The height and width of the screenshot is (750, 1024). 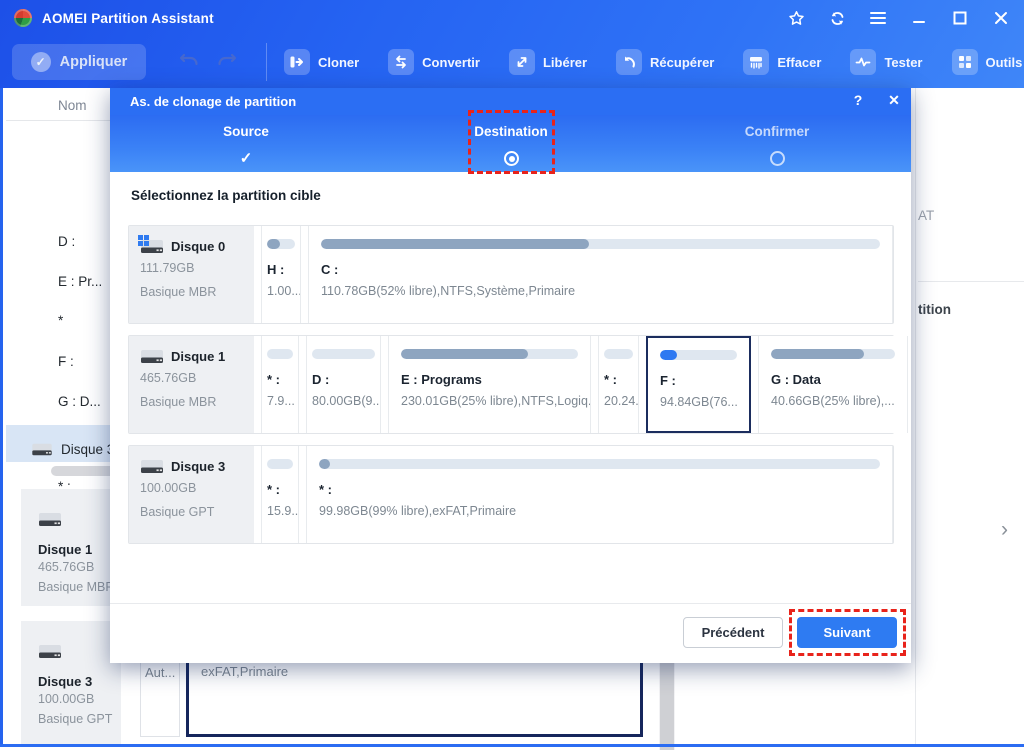 I want to click on wizard-stepper: Source ✓ Destination Confirmer, so click(x=510, y=145).